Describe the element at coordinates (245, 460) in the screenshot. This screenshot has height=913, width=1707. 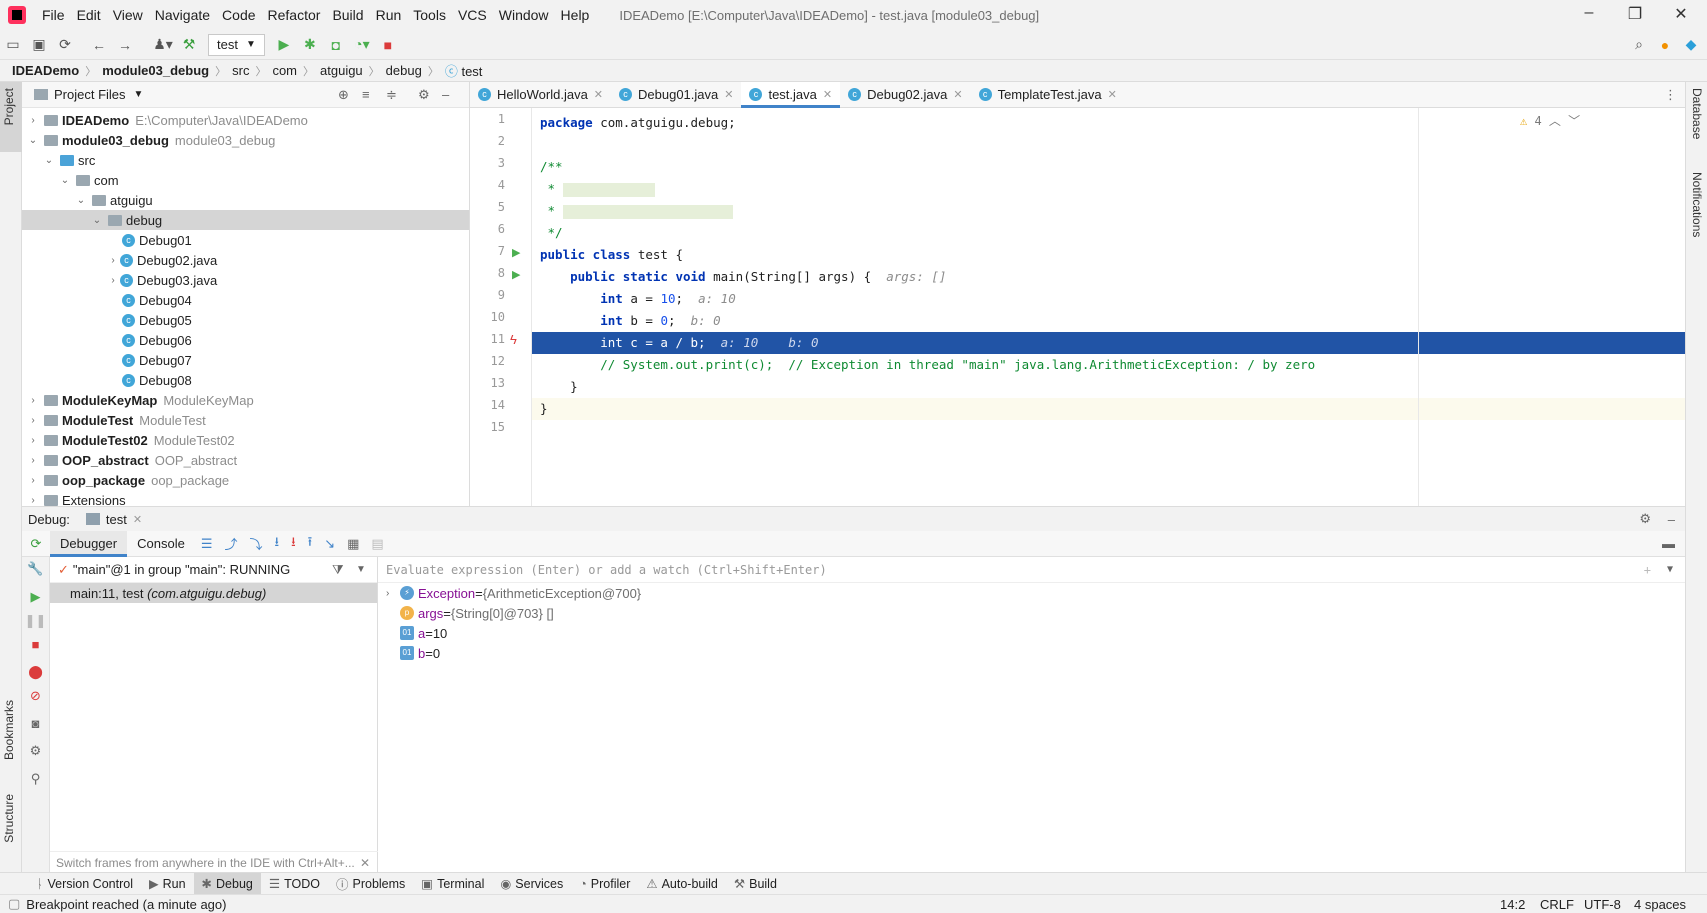
I see `tree-row: › OOP_abstract OOP_abstract` at that location.